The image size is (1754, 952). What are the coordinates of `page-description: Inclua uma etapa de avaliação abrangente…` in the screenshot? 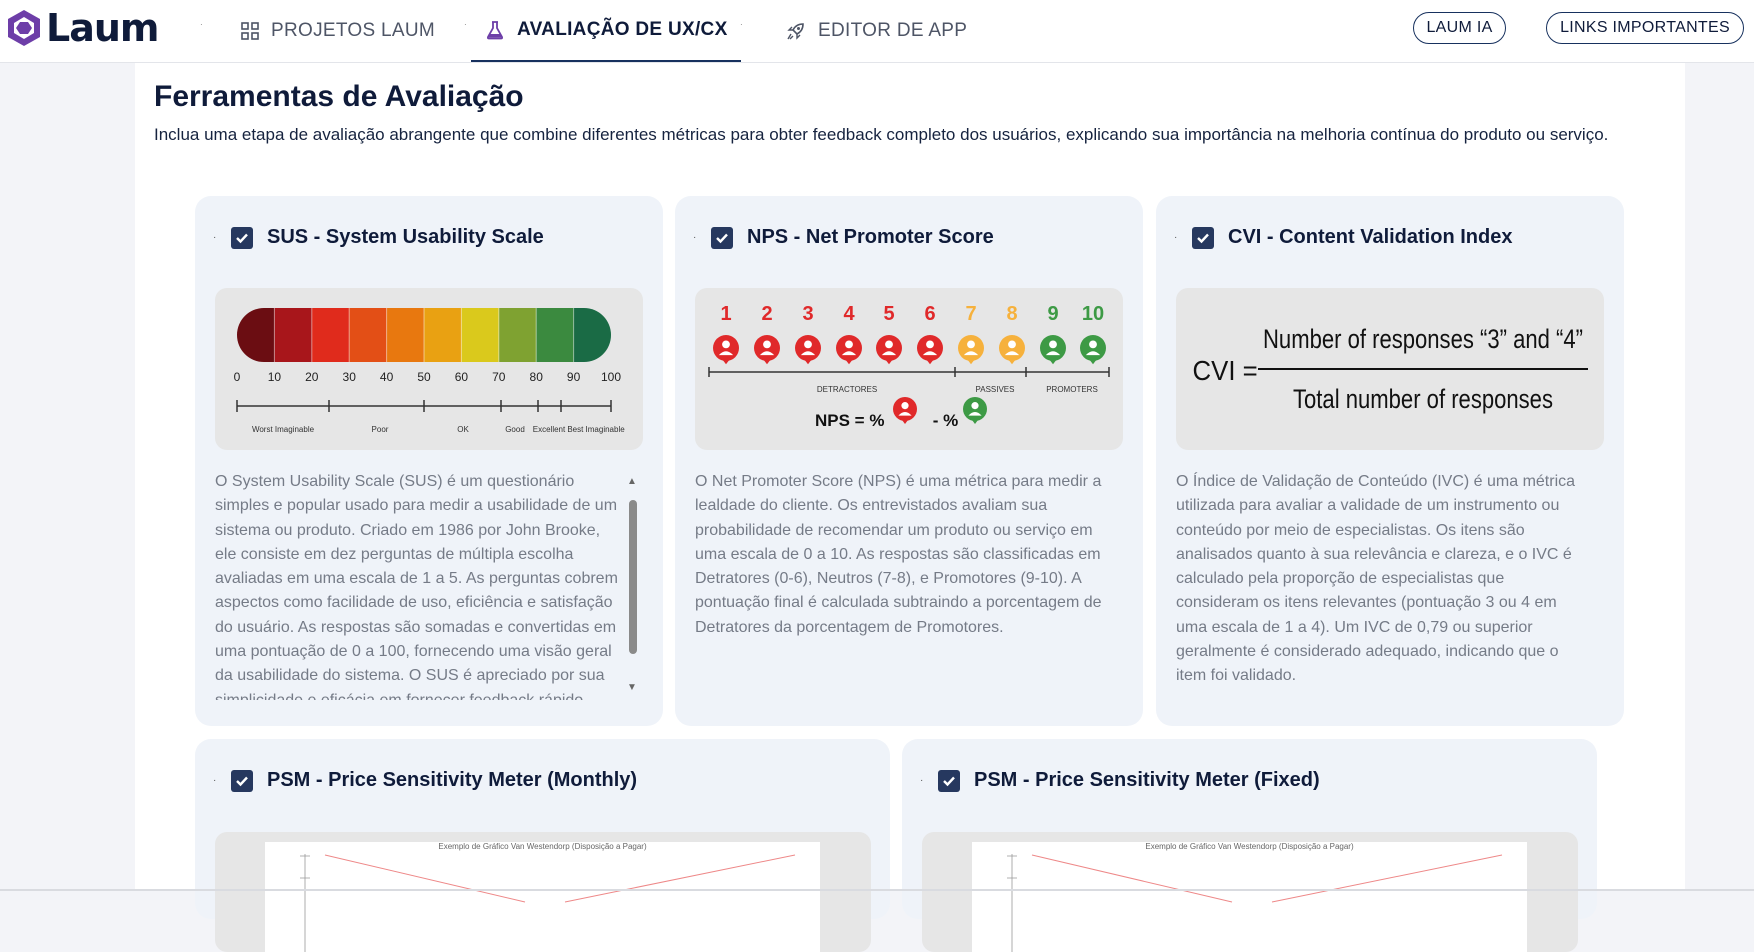 It's located at (881, 134).